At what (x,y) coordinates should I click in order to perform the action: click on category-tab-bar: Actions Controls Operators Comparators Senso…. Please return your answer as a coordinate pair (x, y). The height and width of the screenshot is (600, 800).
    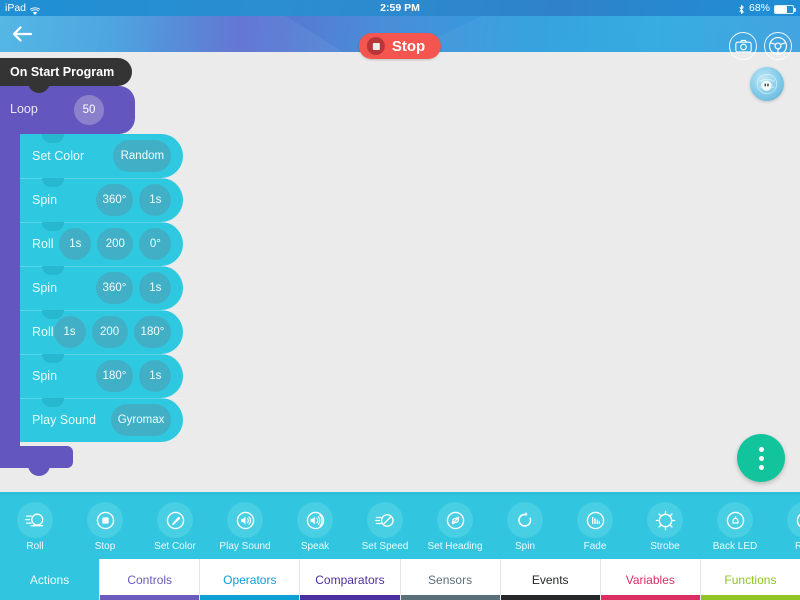
    Looking at the image, I should click on (400, 579).